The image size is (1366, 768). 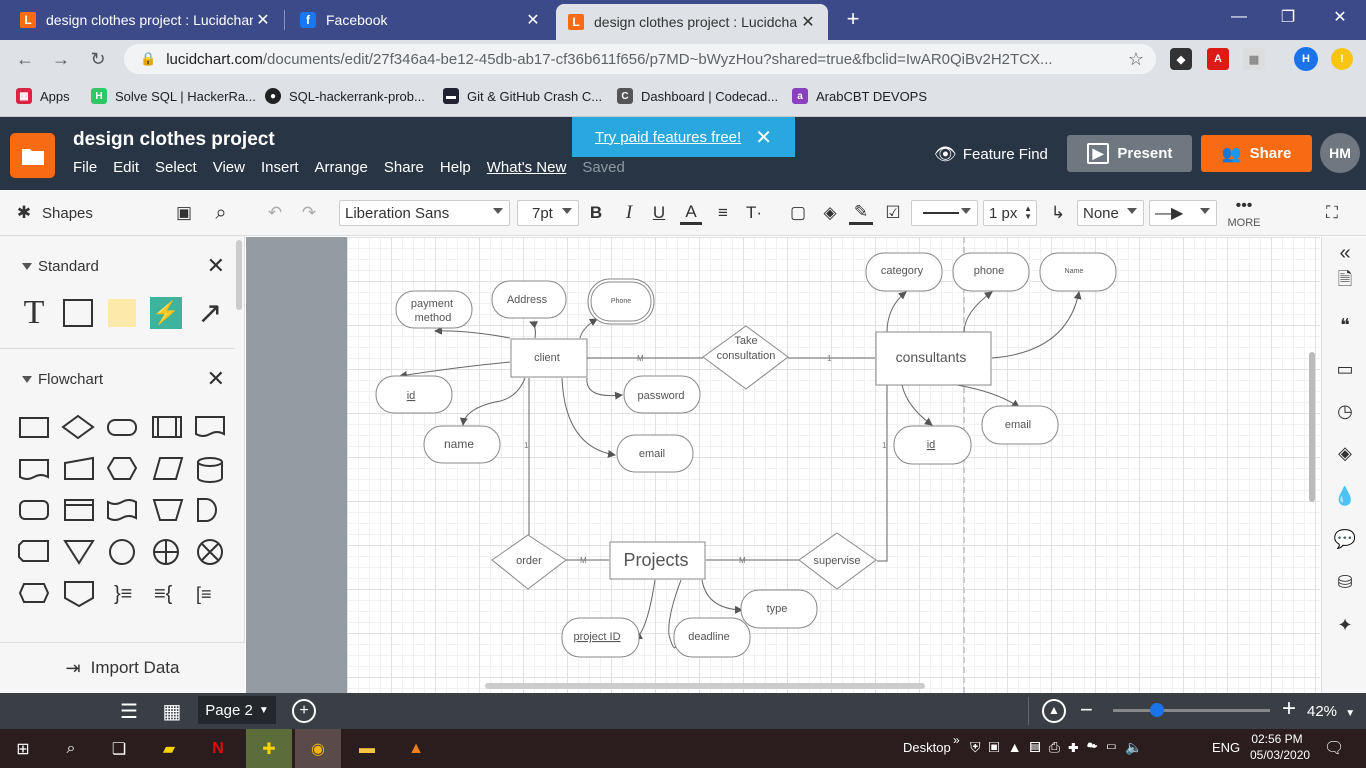 What do you see at coordinates (145, 20) in the screenshot?
I see `browser-tab-lucidchart-1: L design clothes project : Lucidchart ✕` at bounding box center [145, 20].